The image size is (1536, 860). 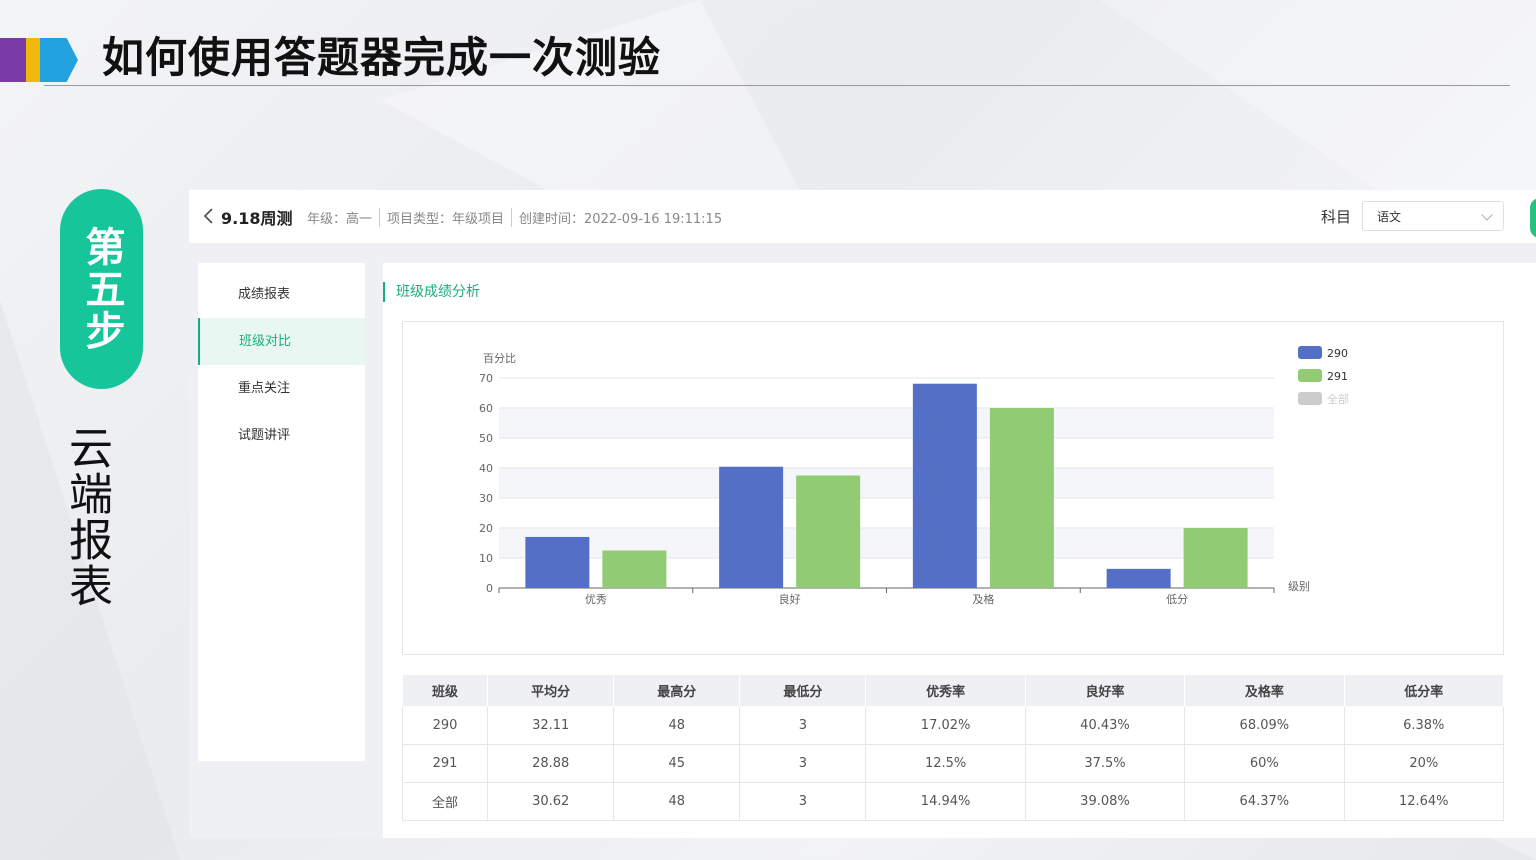 I want to click on sidebar-item-score-report: 成绩报表, so click(x=281, y=294).